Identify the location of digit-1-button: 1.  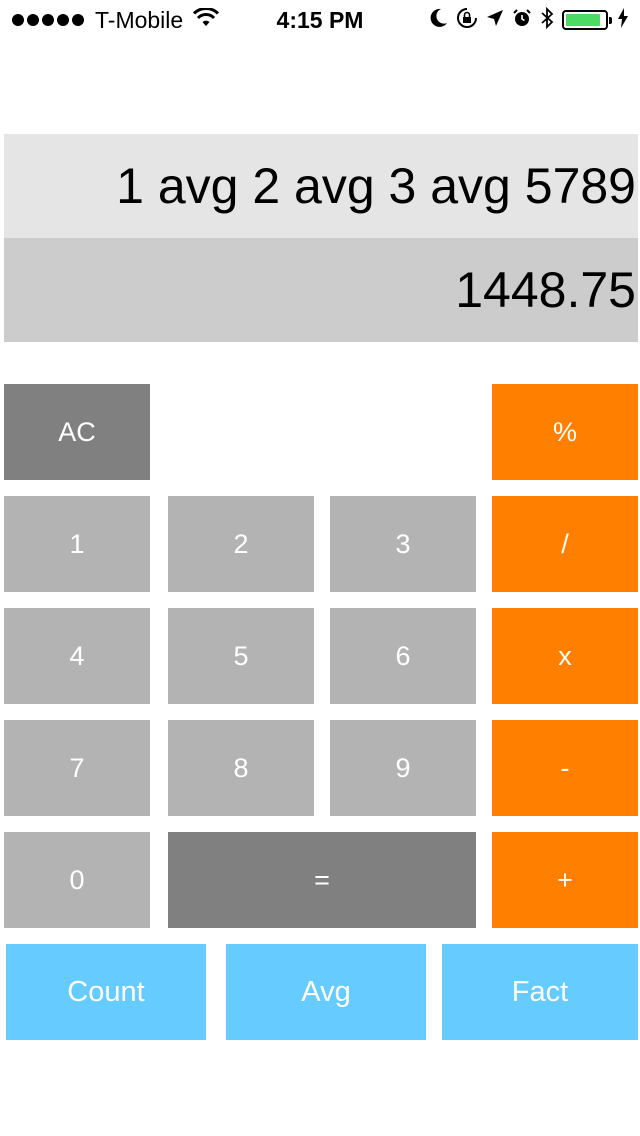
(77, 544).